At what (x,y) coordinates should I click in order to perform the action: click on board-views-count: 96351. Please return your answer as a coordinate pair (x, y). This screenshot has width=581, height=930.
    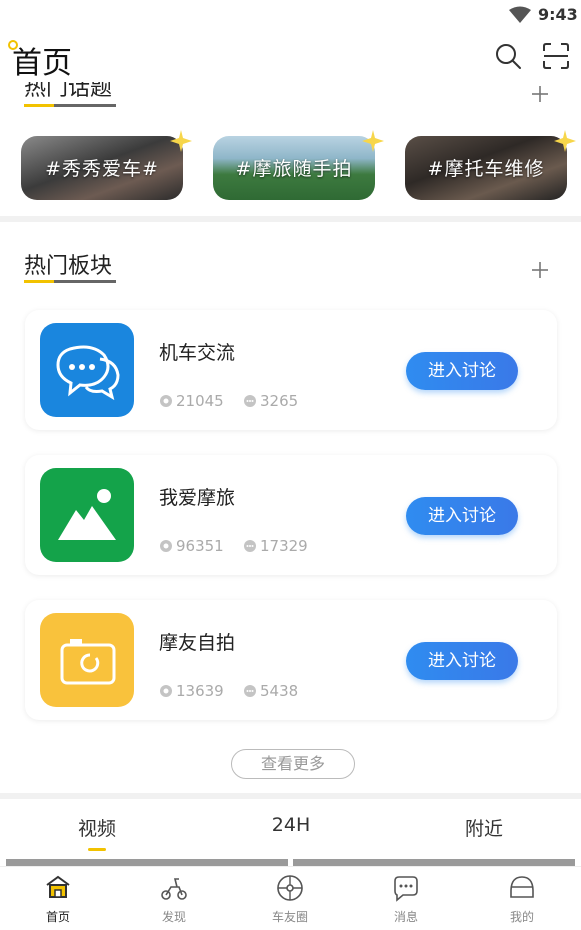
    Looking at the image, I should click on (200, 546).